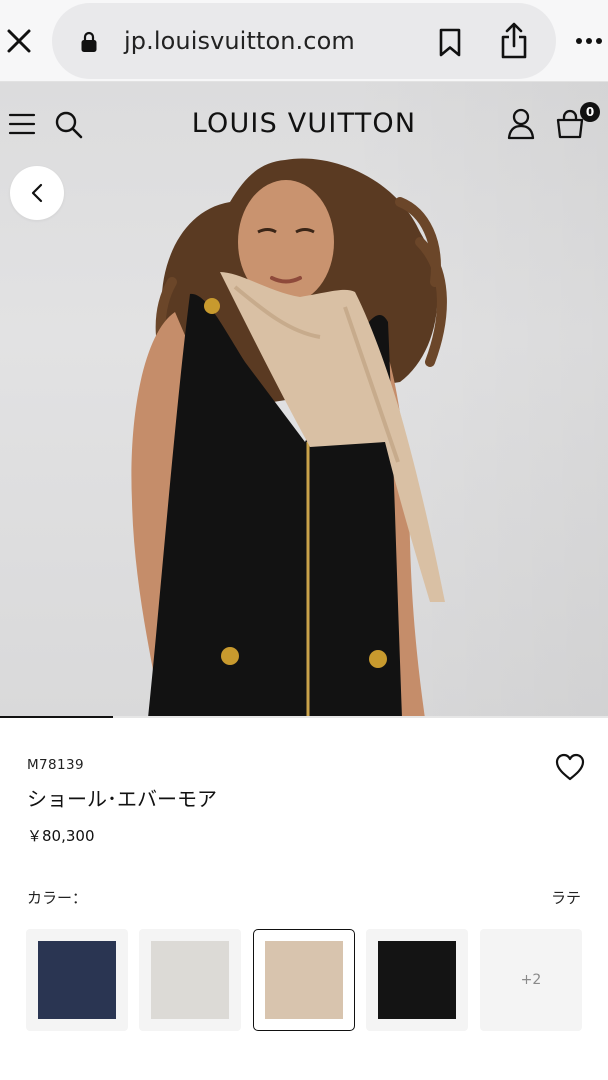  Describe the element at coordinates (565, 898) in the screenshot. I see `selected-color-name: ラテ` at that location.